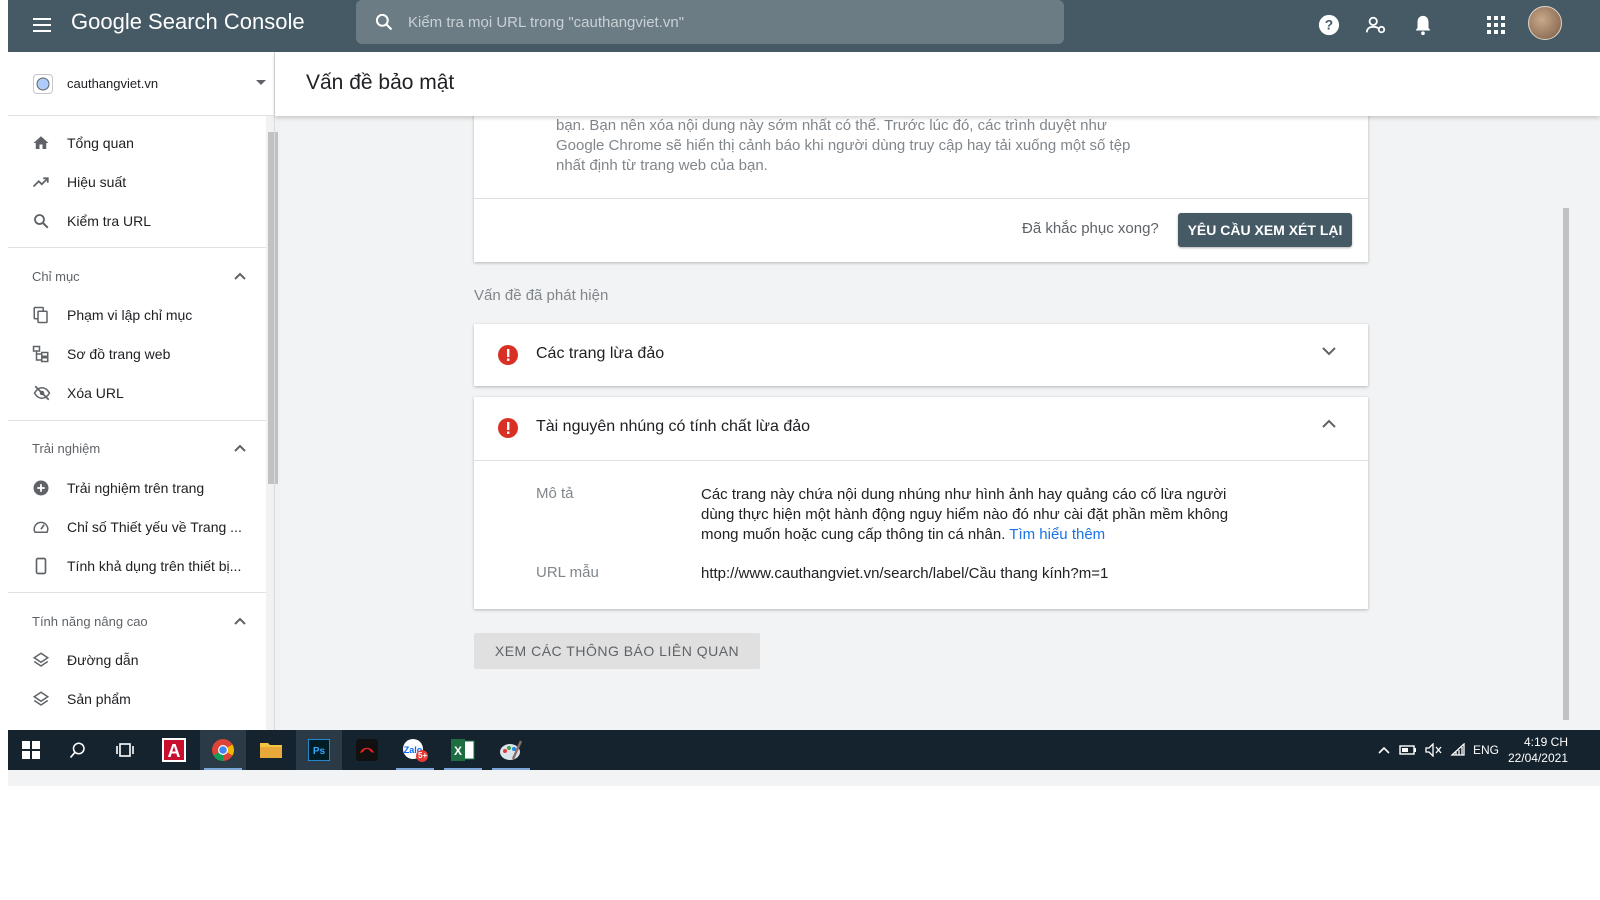 This screenshot has height=900, width=1600. What do you see at coordinates (137, 142) in the screenshot?
I see `sidebar-item-overview: Tổng quan` at bounding box center [137, 142].